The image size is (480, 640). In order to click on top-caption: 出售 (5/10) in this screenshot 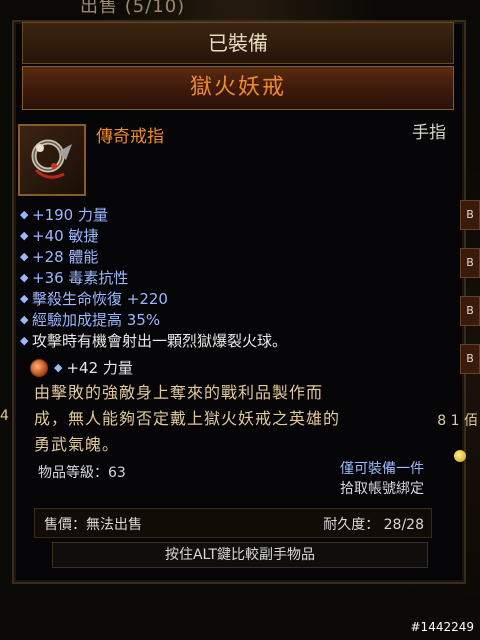, I will do `click(133, 8)`.